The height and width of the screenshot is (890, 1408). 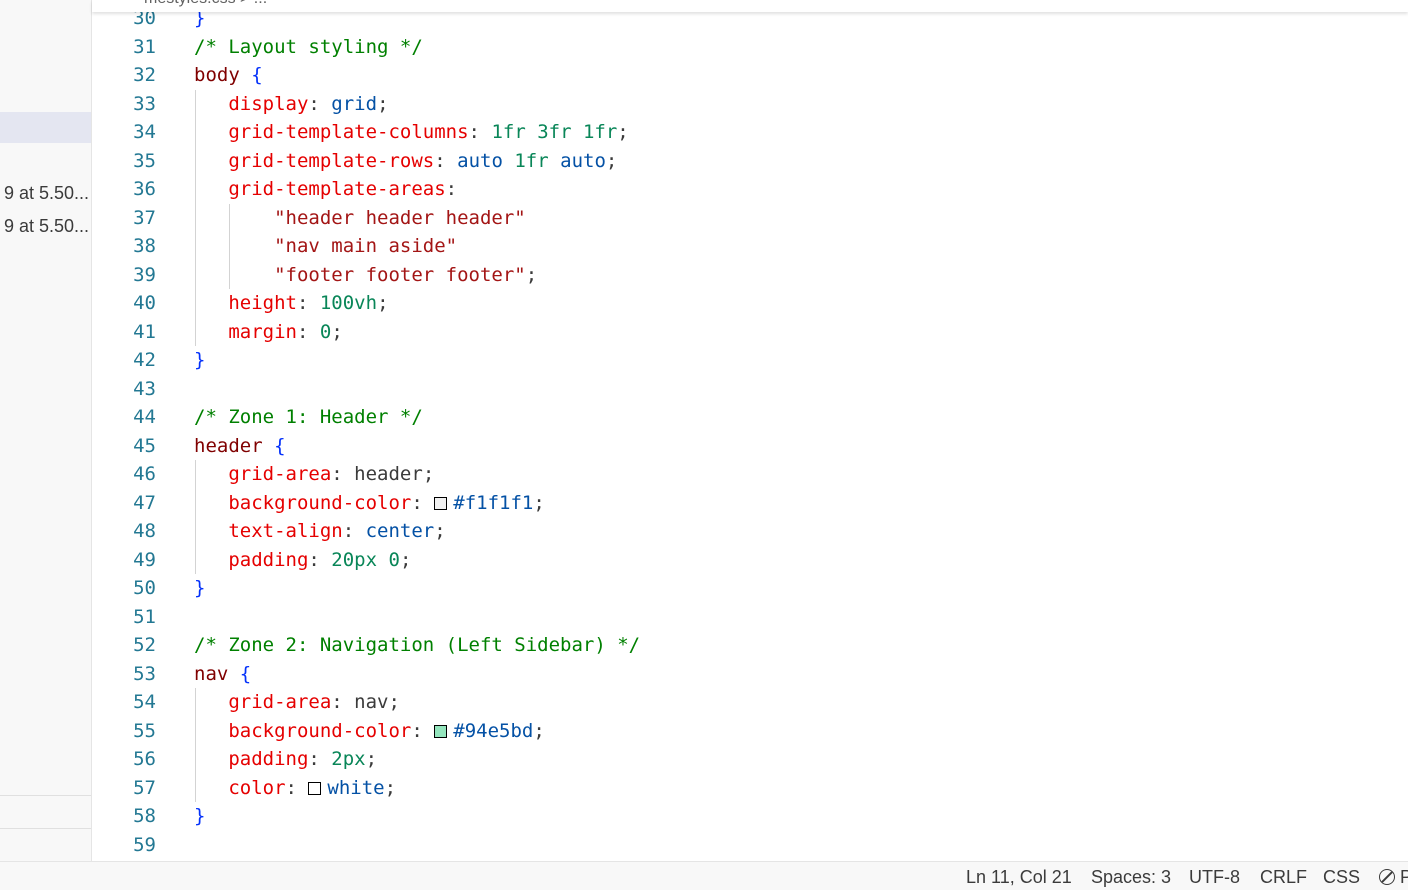 I want to click on code-line: 36 grid-template-areas:, so click(x=750, y=189).